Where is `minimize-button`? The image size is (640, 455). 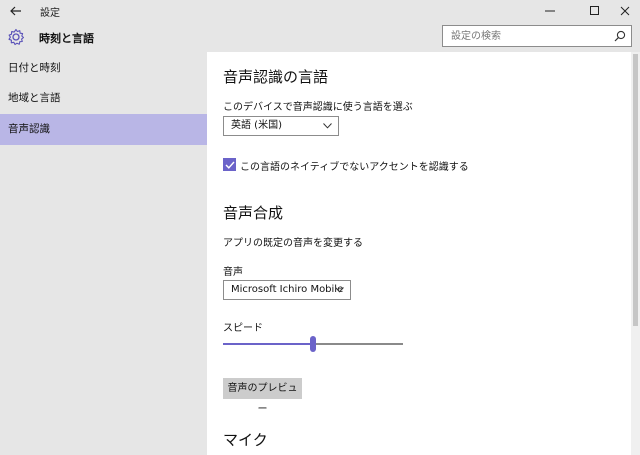 minimize-button is located at coordinates (550, 11).